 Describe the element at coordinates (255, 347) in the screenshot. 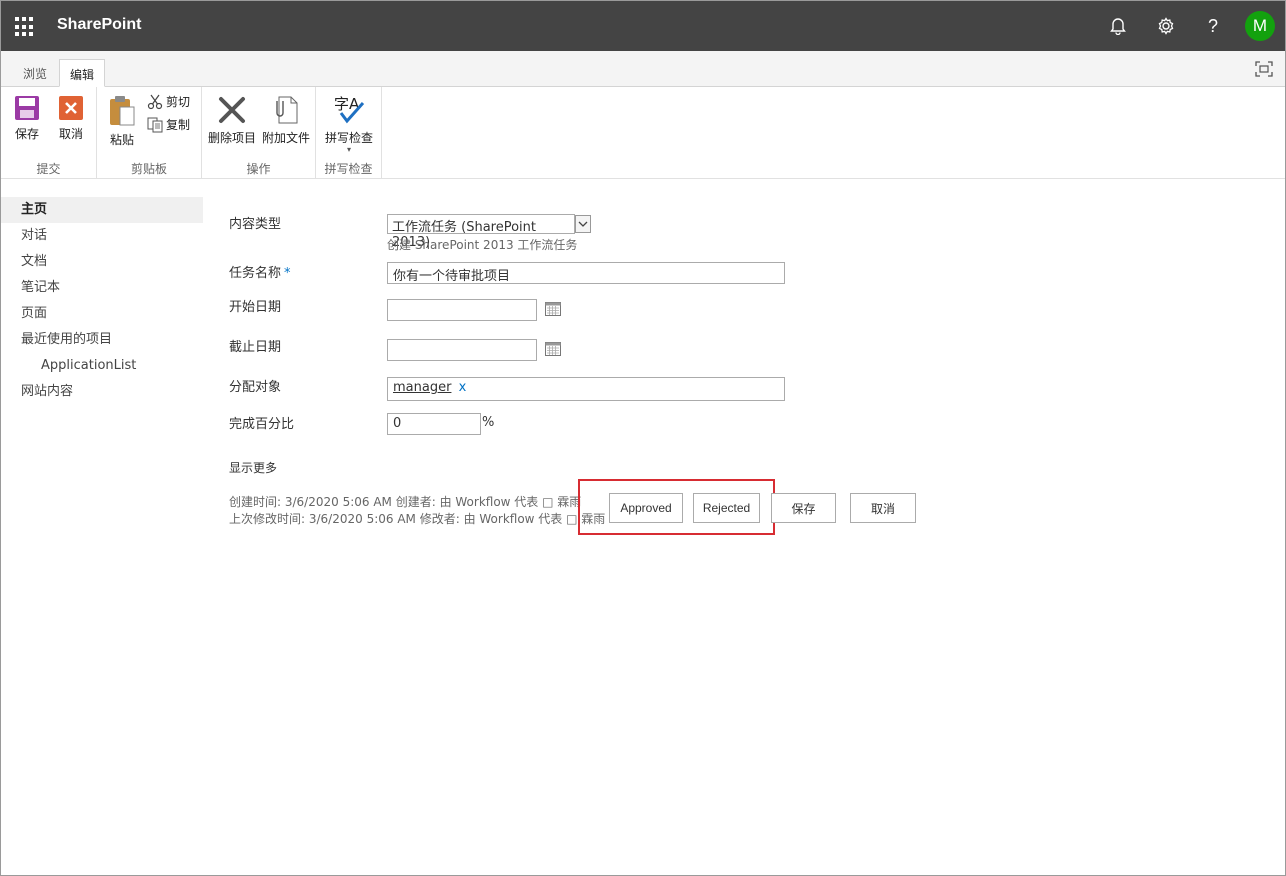

I see `due-date-label: 截止日期` at that location.